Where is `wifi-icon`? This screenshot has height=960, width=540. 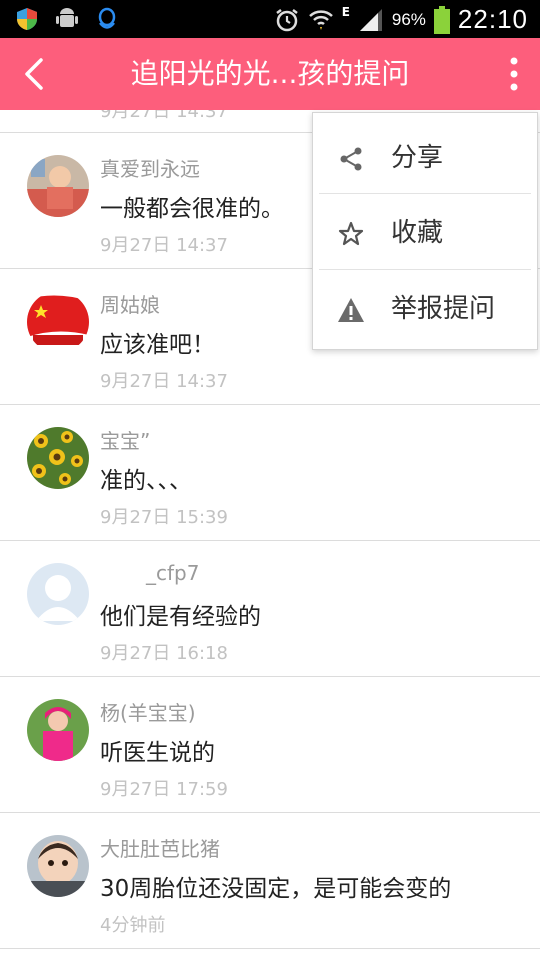 wifi-icon is located at coordinates (320, 19).